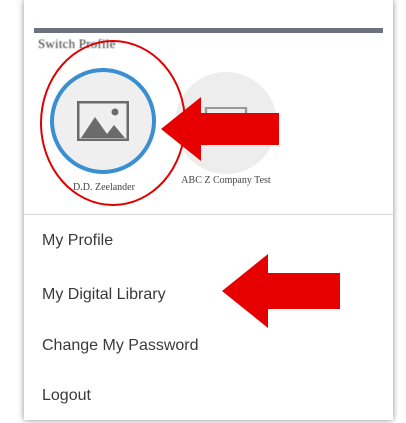  What do you see at coordinates (220, 129) in the screenshot?
I see `red-arrow-annotation-profile` at bounding box center [220, 129].